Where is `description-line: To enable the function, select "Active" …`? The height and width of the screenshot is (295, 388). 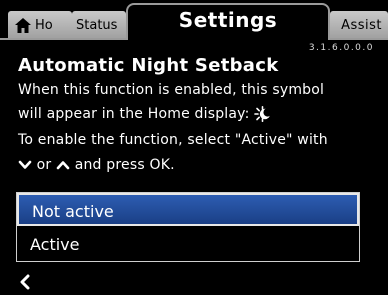
description-line: To enable the function, select "Active" … is located at coordinates (173, 140).